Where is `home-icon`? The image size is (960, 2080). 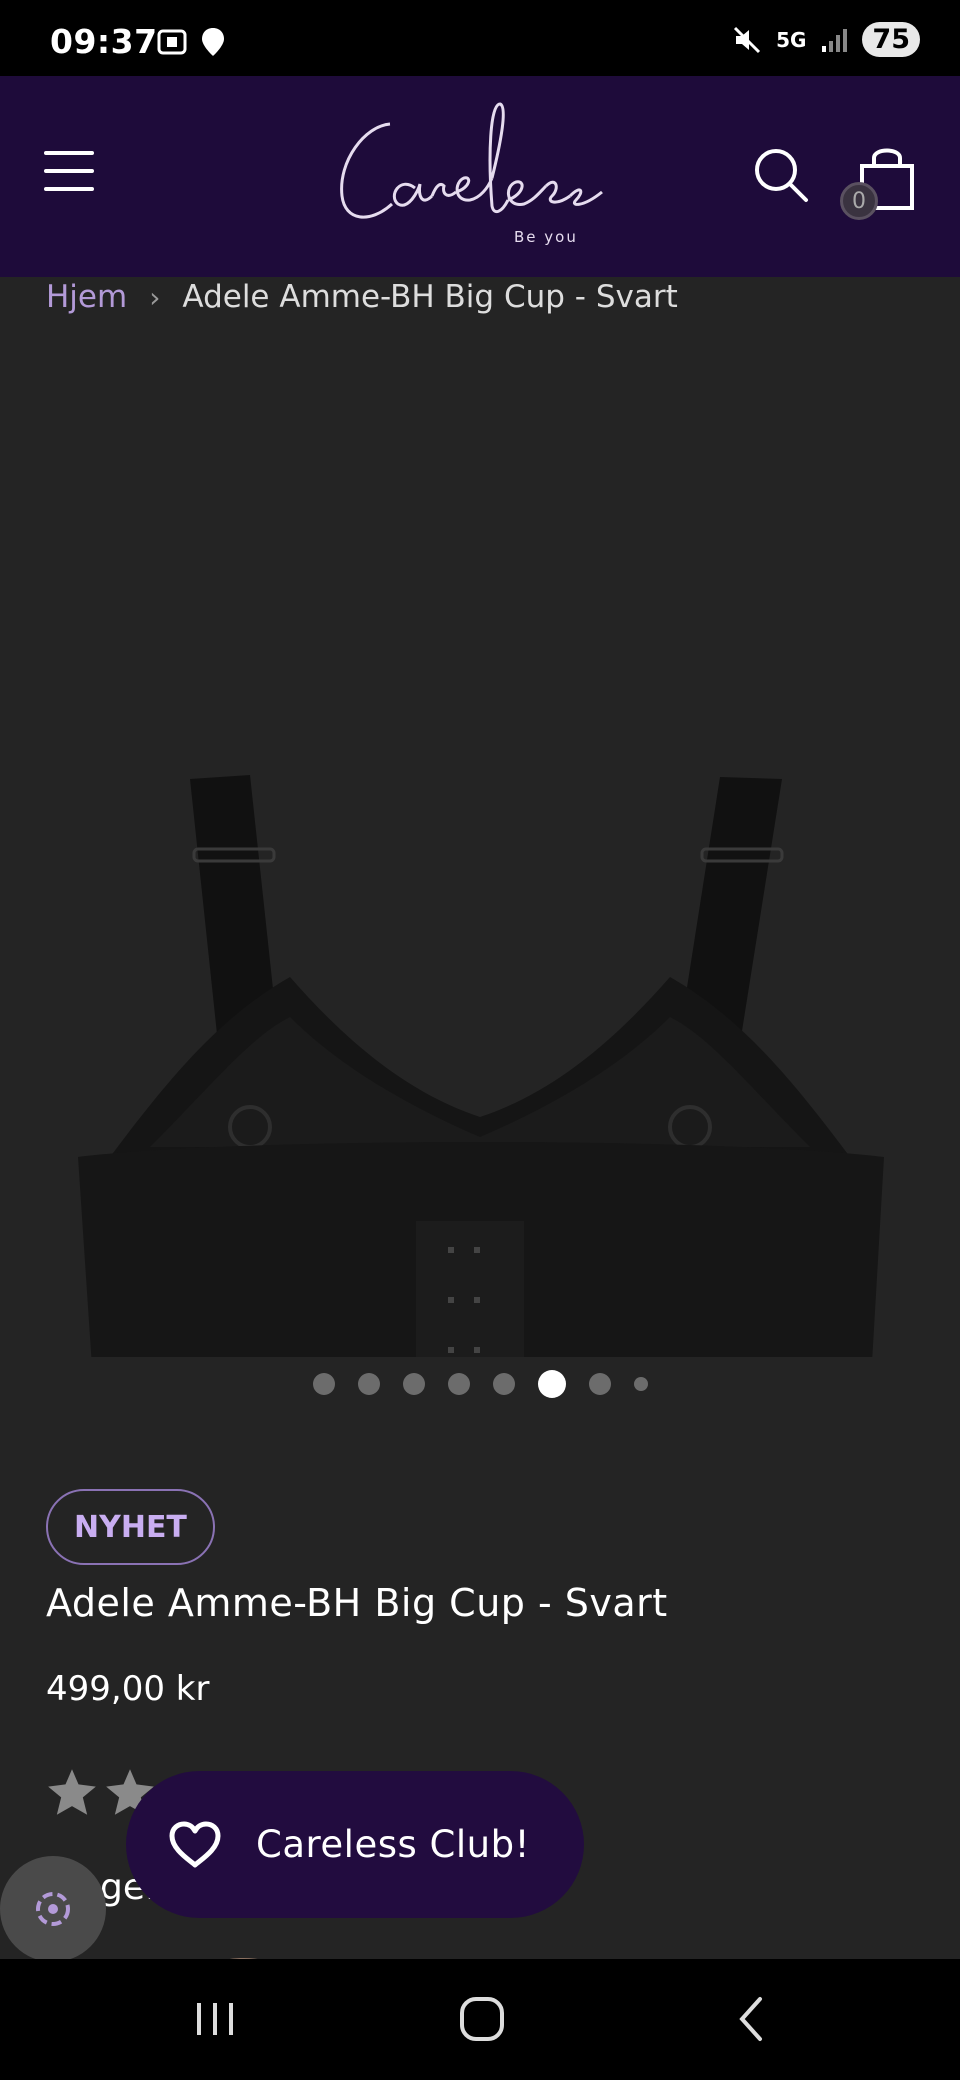
home-icon is located at coordinates (482, 2019).